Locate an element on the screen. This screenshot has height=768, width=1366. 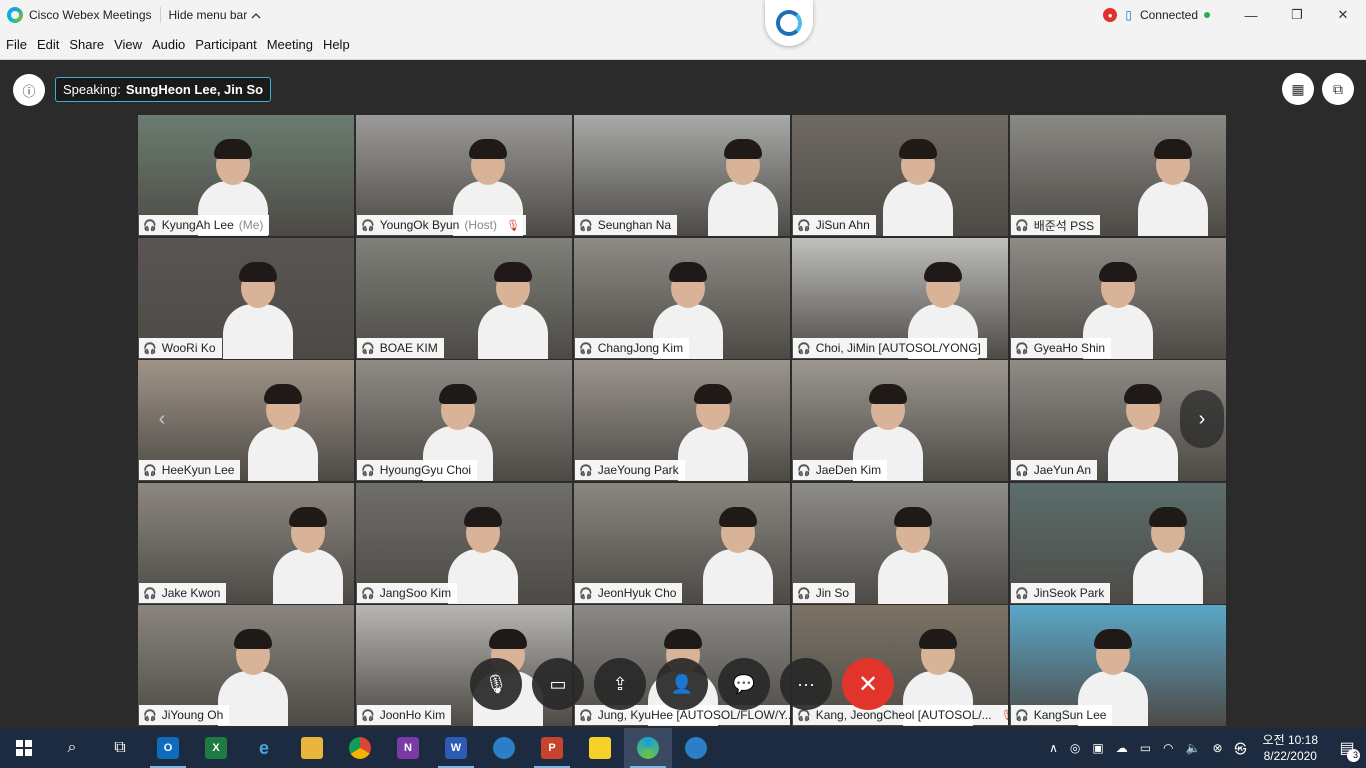
chevron-up-icon is located at coordinates (256, 15).